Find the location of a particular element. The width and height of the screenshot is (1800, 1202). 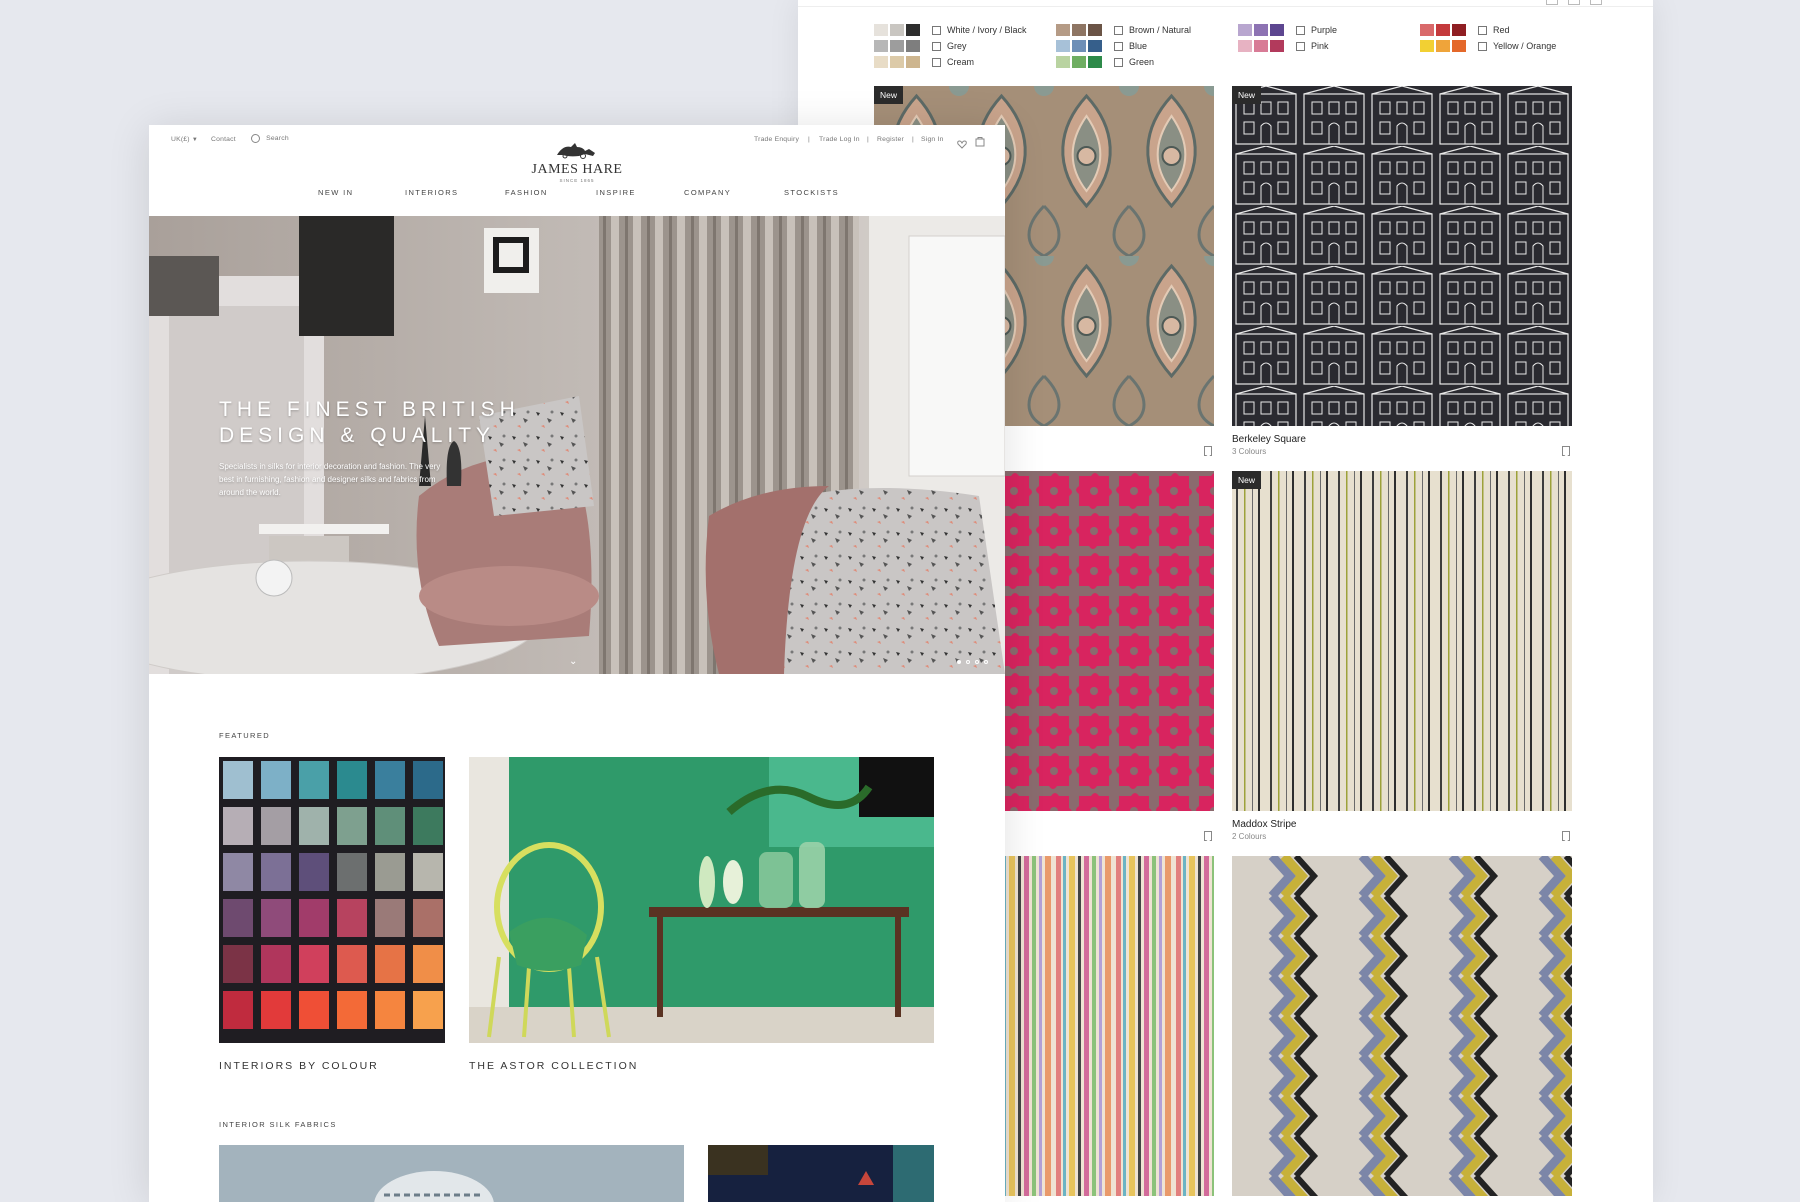

filter-option: Brown / Natural is located at coordinates (1123, 30).